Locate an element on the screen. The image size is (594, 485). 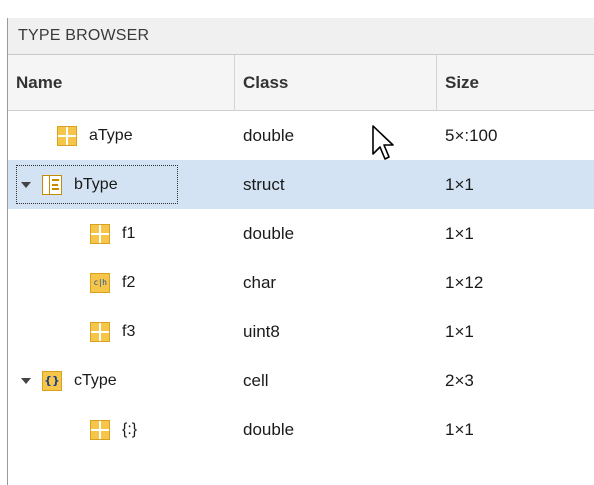
panel-title: TYPE BROWSER is located at coordinates (301, 36).